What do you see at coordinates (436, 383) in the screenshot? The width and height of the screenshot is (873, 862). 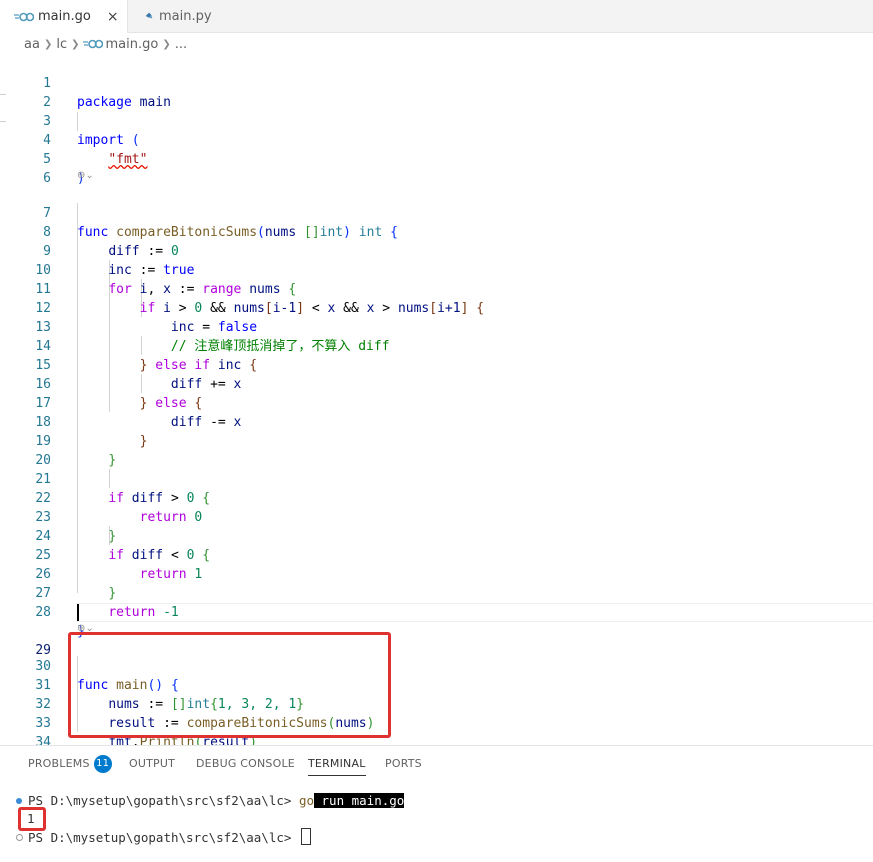 I see `code-line: 16 } else {` at bounding box center [436, 383].